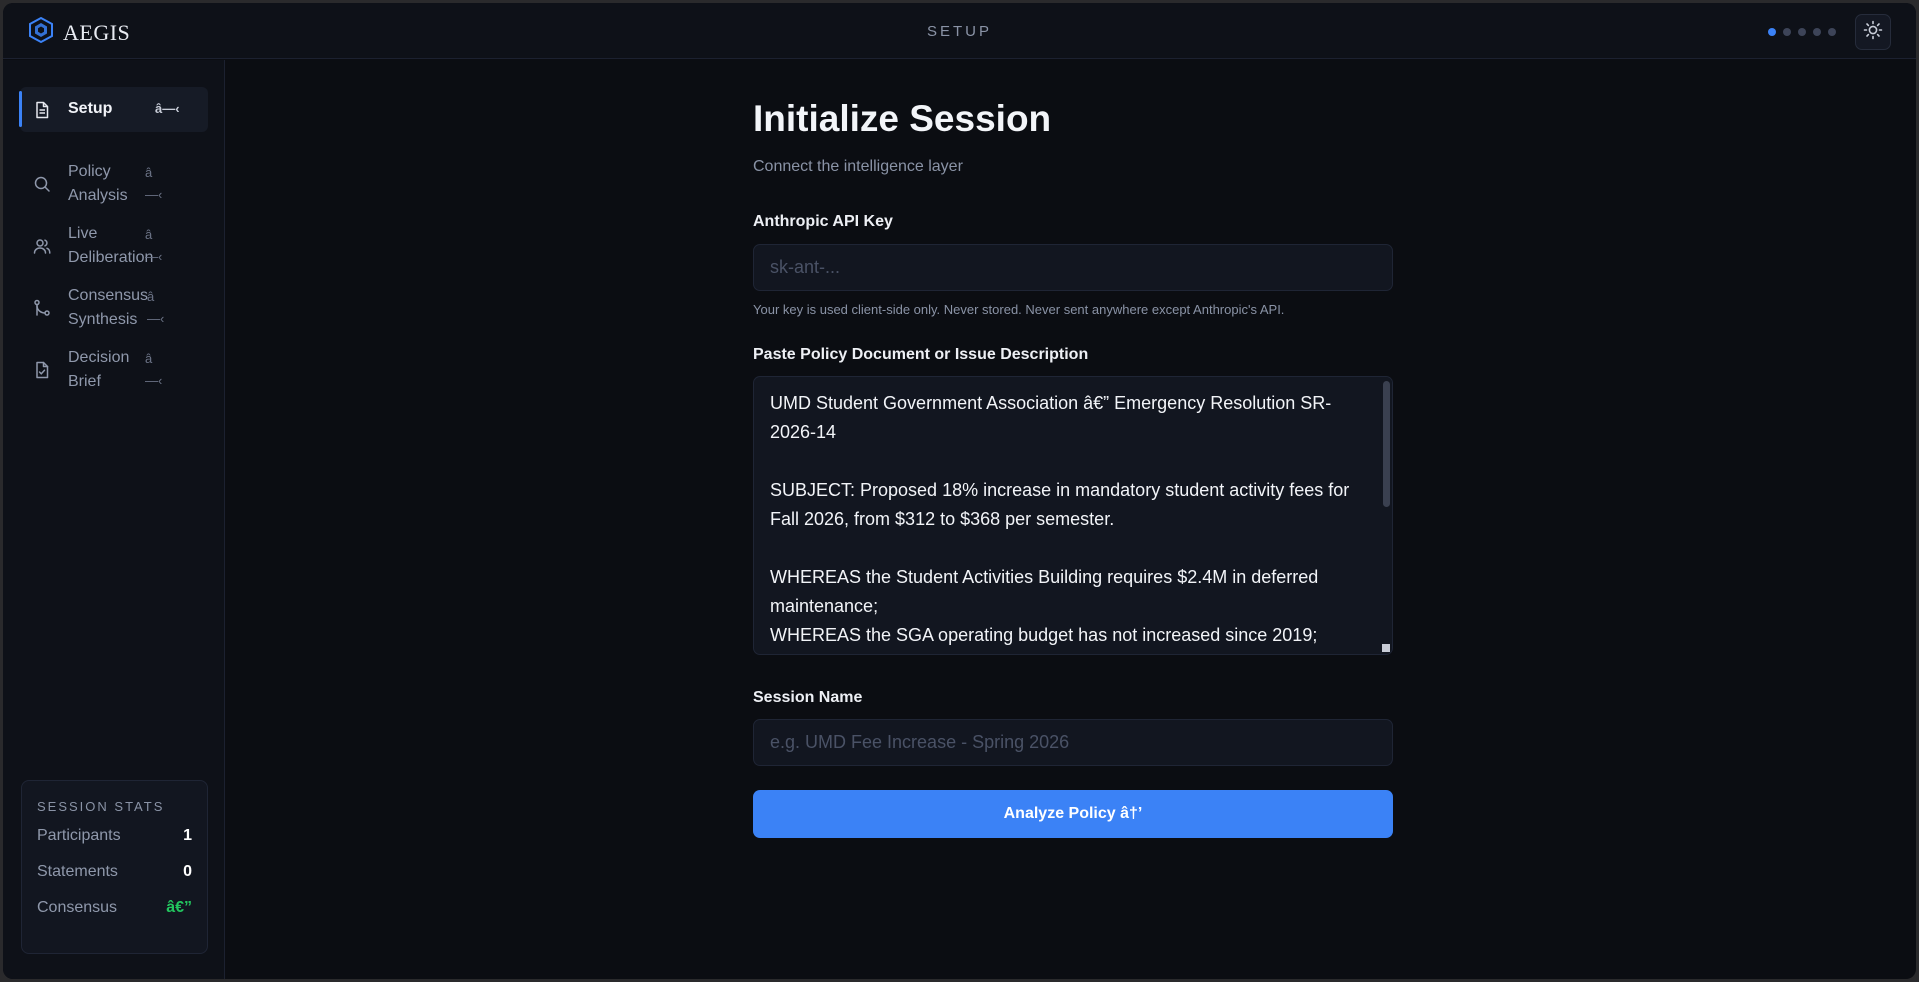 Image resolution: width=1919 pixels, height=982 pixels. I want to click on git-merge-icon, so click(42, 308).